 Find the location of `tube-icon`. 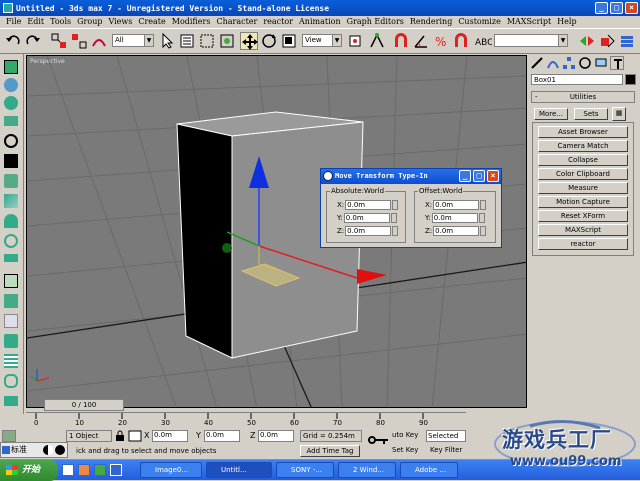

tube-icon is located at coordinates (11, 181).